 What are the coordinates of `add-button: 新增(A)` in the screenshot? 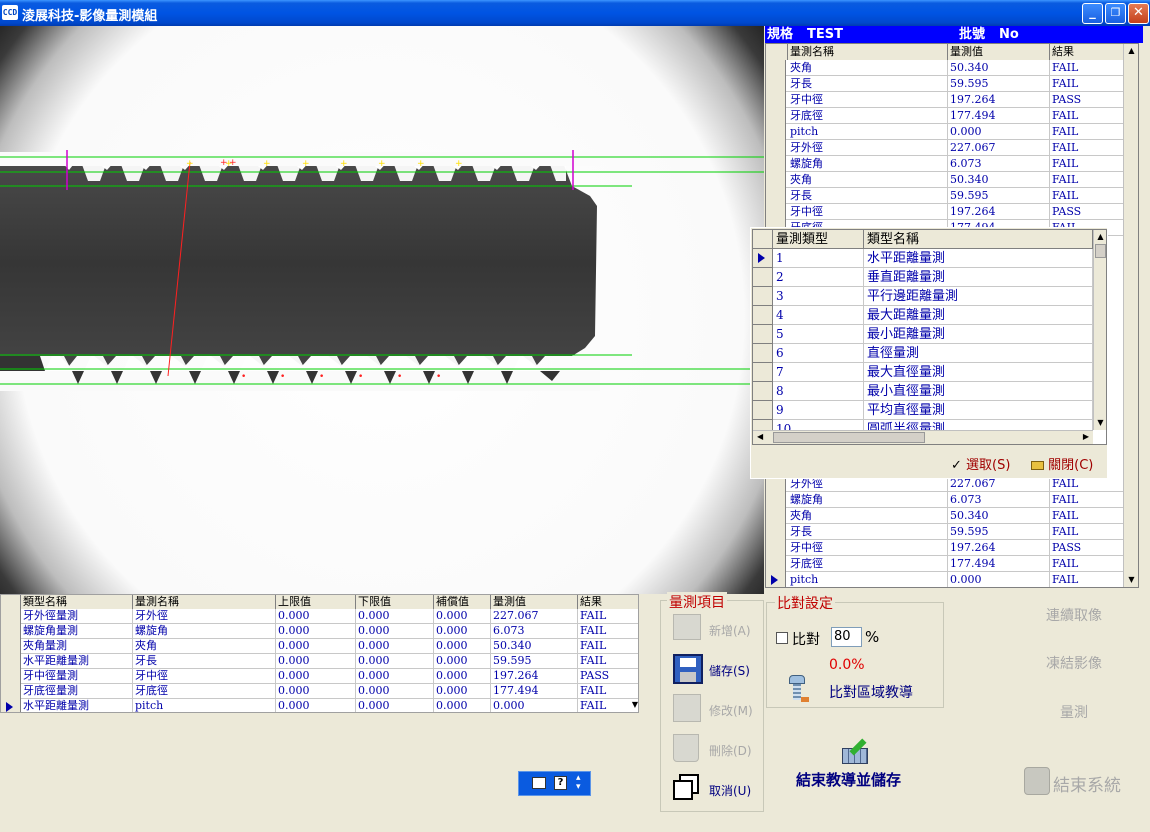 It's located at (717, 630).